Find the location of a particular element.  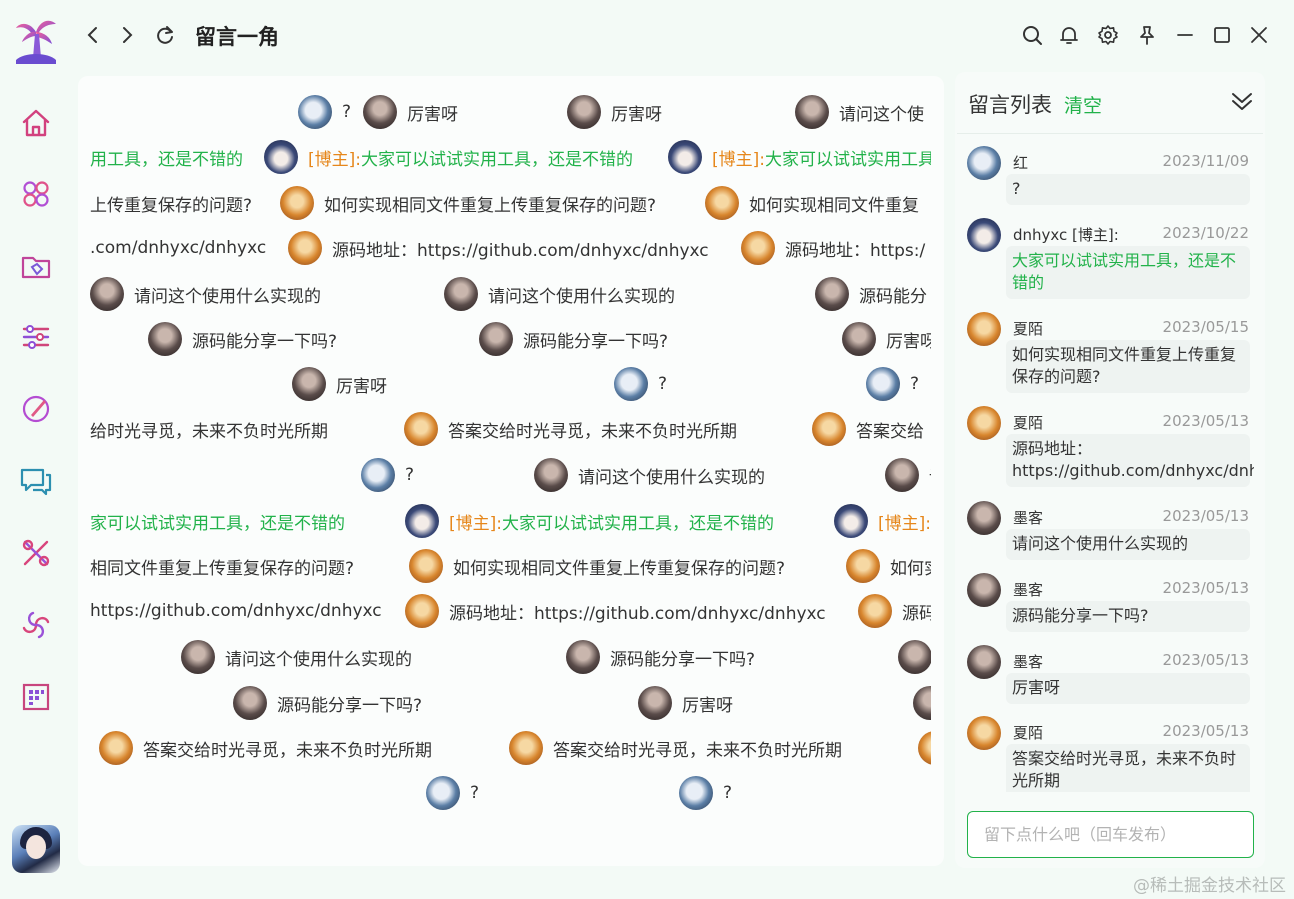

danmaku-item: https://github.com/dnhyxc/dnhyxc is located at coordinates (236, 611).